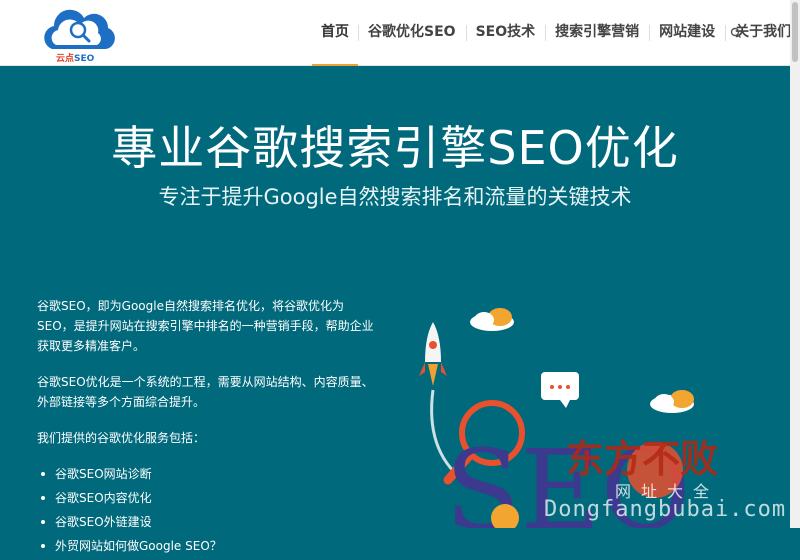  What do you see at coordinates (209, 522) in the screenshot?
I see `list-item: 谷歌SEO外链建设` at bounding box center [209, 522].